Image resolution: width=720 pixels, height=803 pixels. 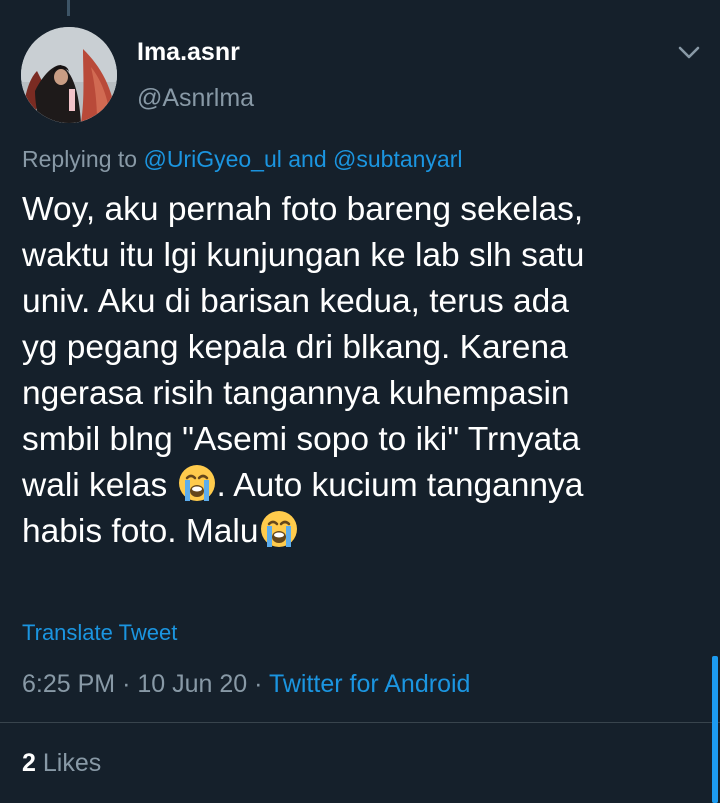 I want to click on stats-divider, so click(x=360, y=722).